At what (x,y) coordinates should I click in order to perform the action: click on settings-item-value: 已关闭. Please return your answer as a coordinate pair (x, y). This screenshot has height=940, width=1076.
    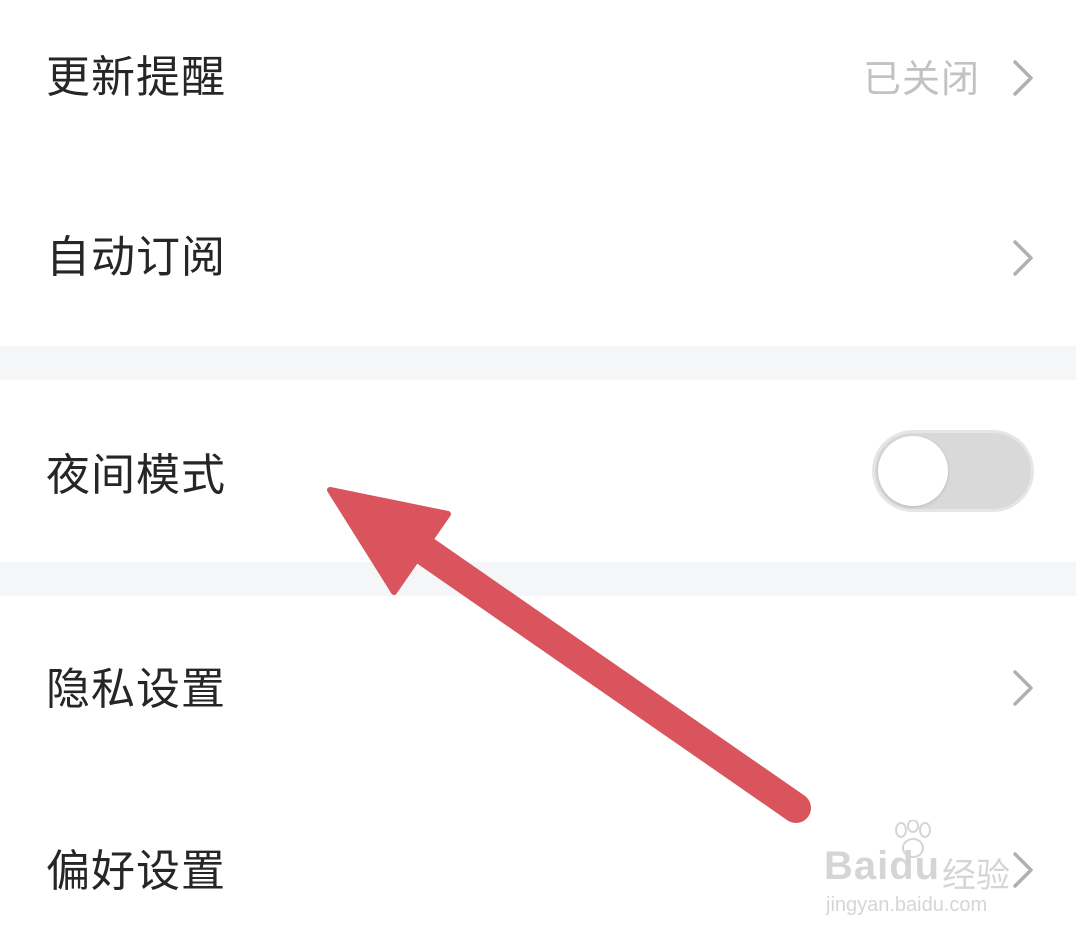
    Looking at the image, I should click on (921, 79).